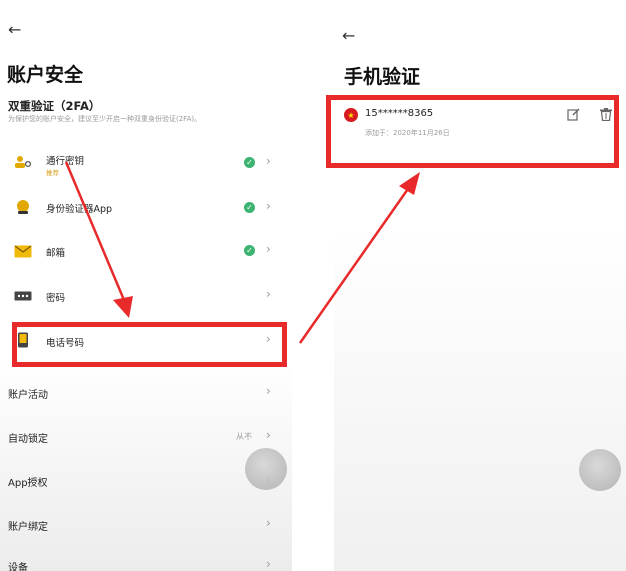 Image resolution: width=626 pixels, height=571 pixels. I want to click on row-label: 密码, so click(56, 298).